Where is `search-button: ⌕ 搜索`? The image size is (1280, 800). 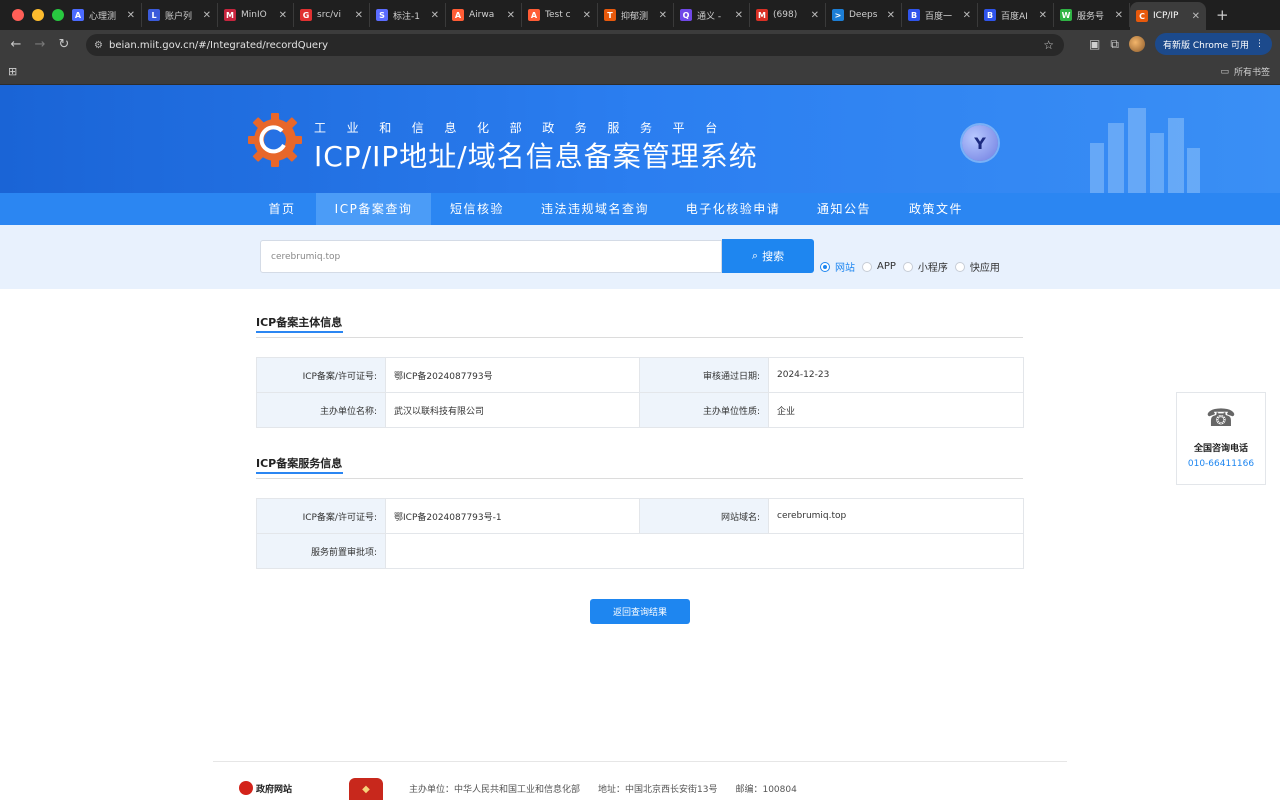
search-button: ⌕ 搜索 is located at coordinates (768, 256).